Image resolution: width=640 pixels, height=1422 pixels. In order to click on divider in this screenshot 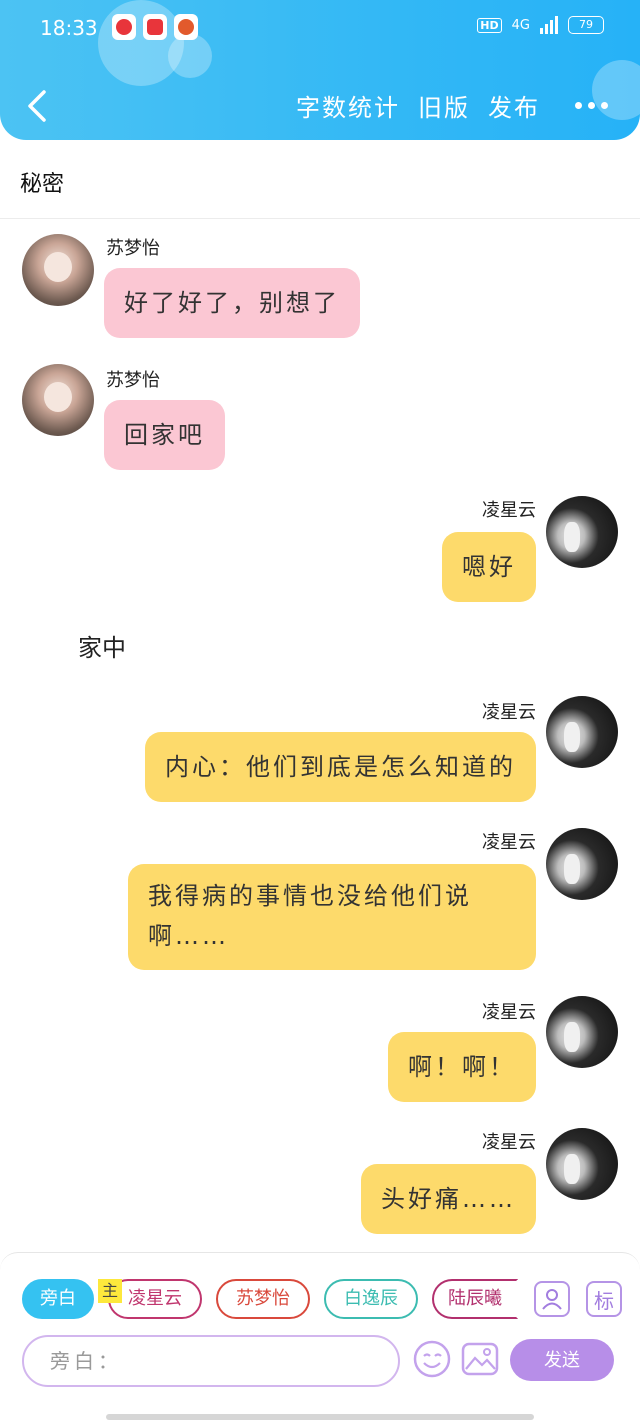, I will do `click(320, 218)`.